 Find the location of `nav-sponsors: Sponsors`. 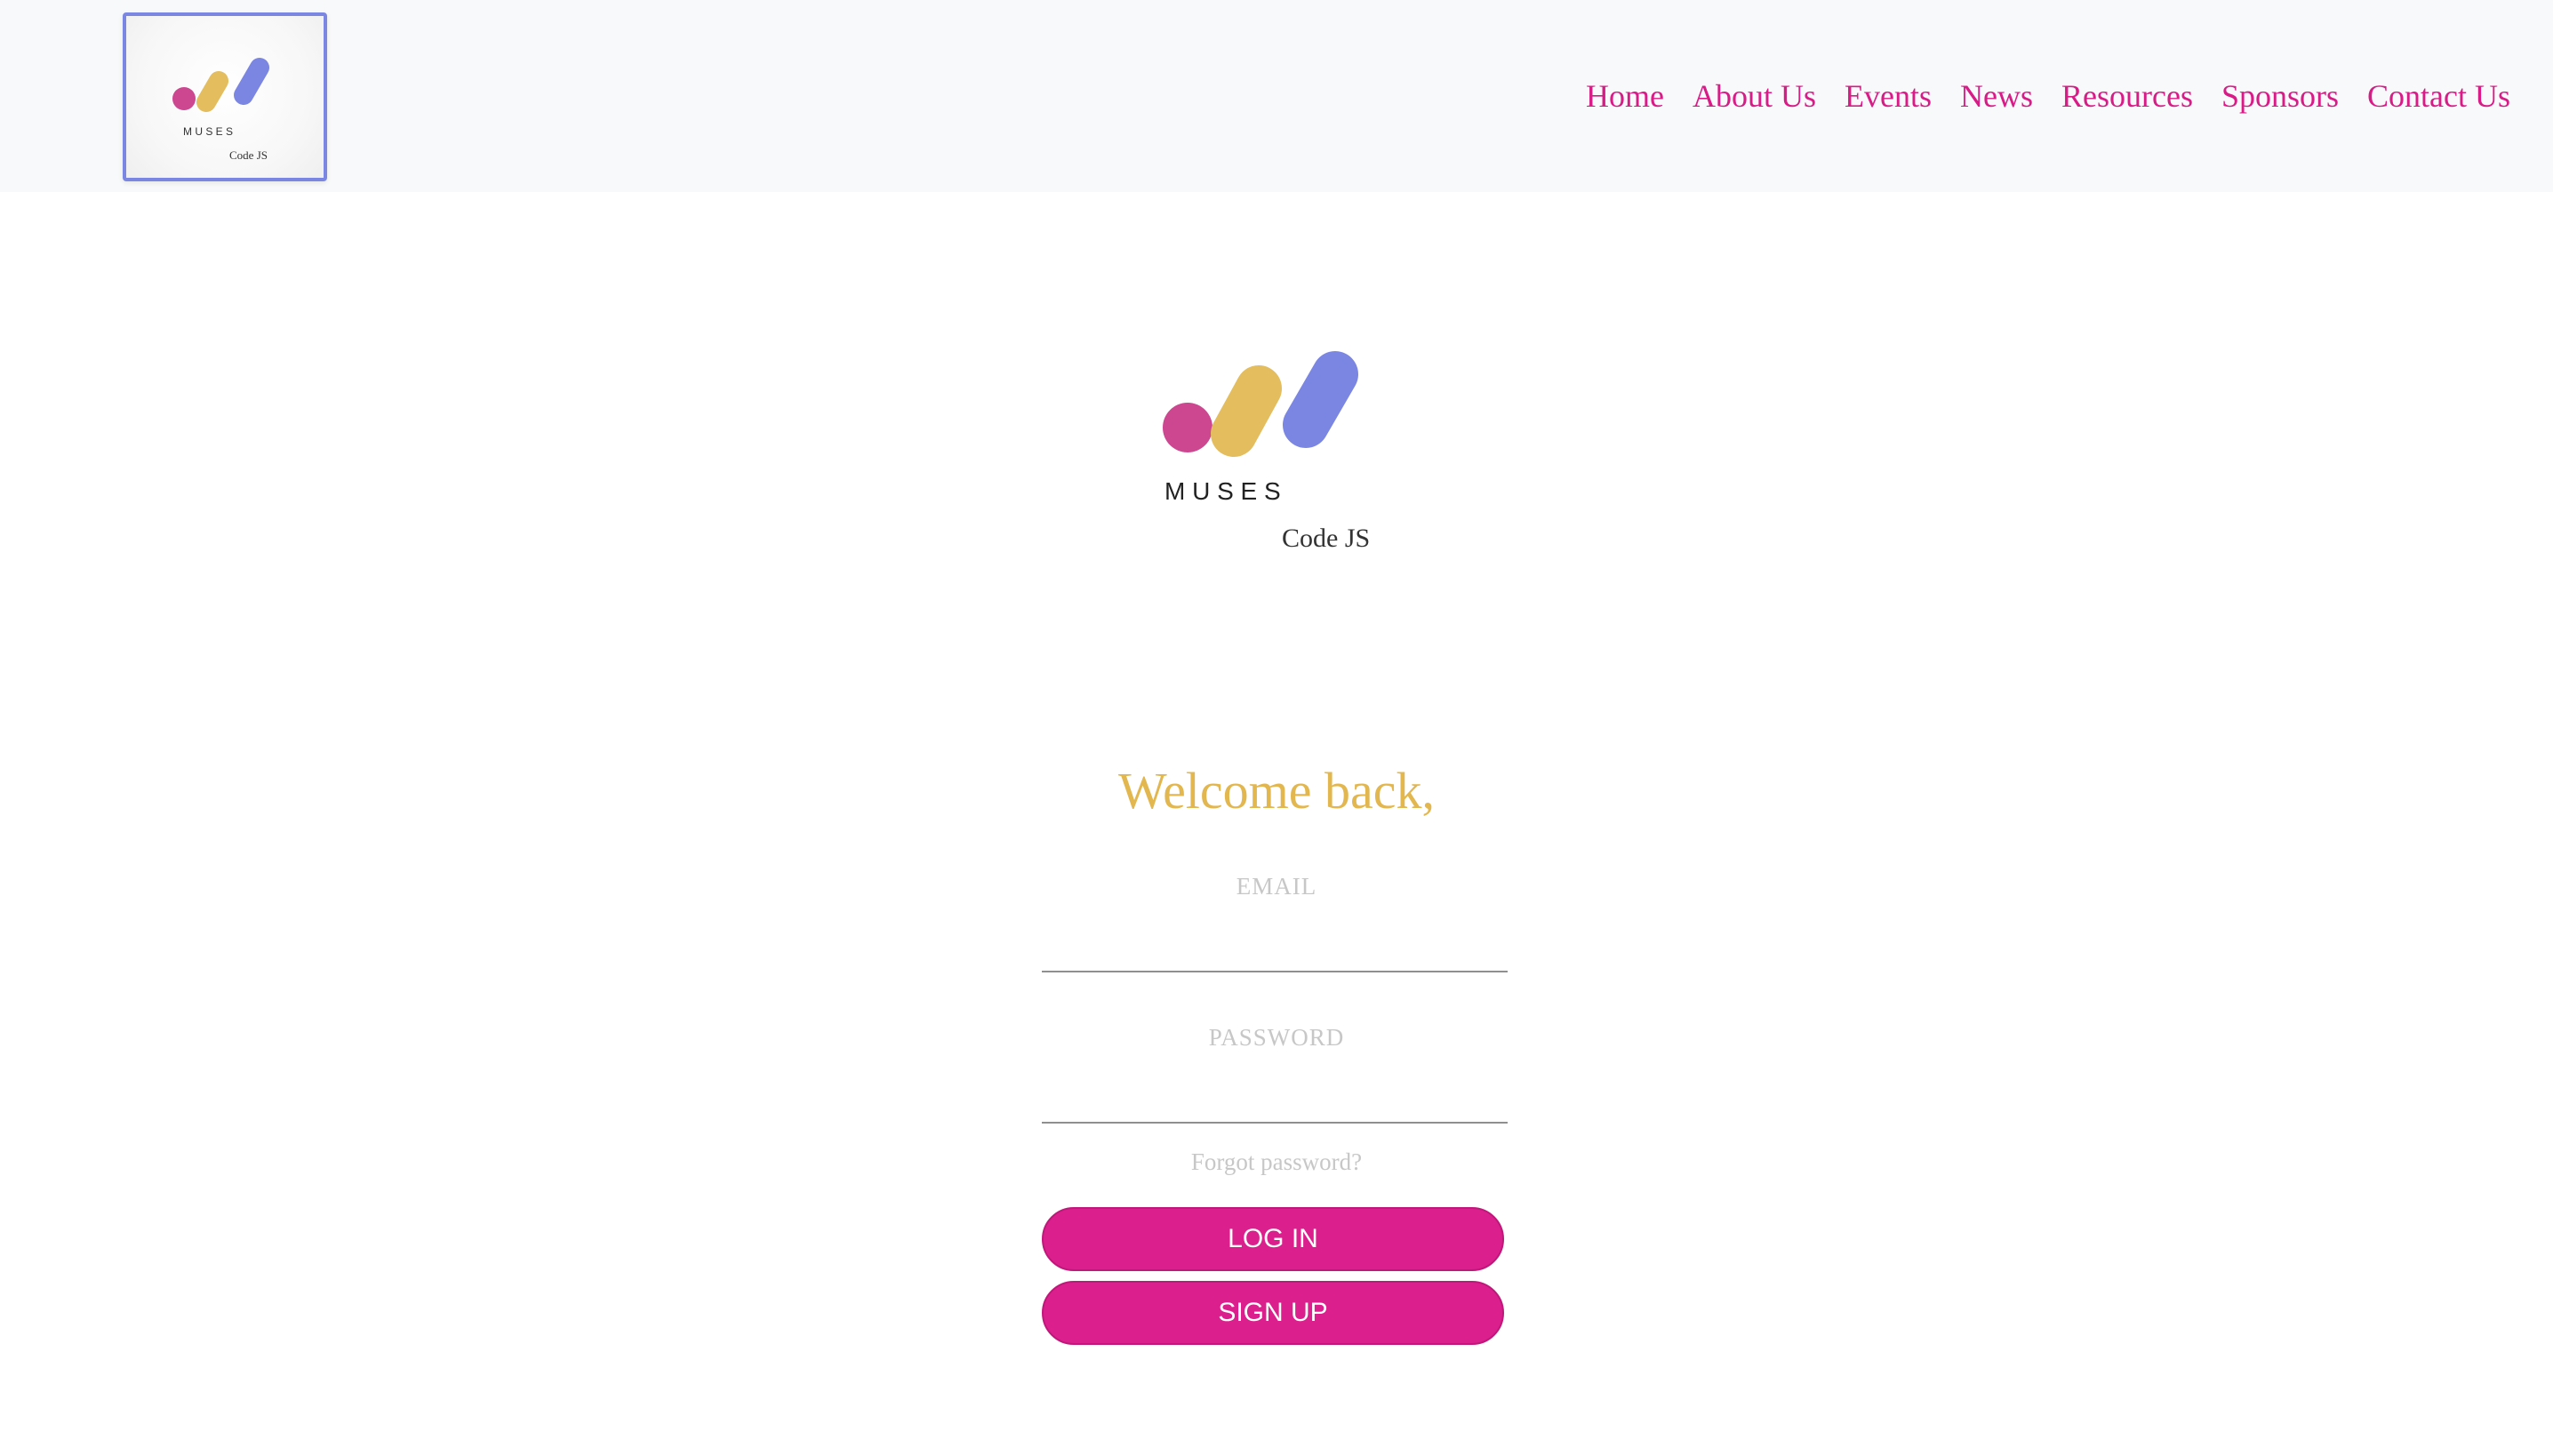

nav-sponsors: Sponsors is located at coordinates (2280, 96).